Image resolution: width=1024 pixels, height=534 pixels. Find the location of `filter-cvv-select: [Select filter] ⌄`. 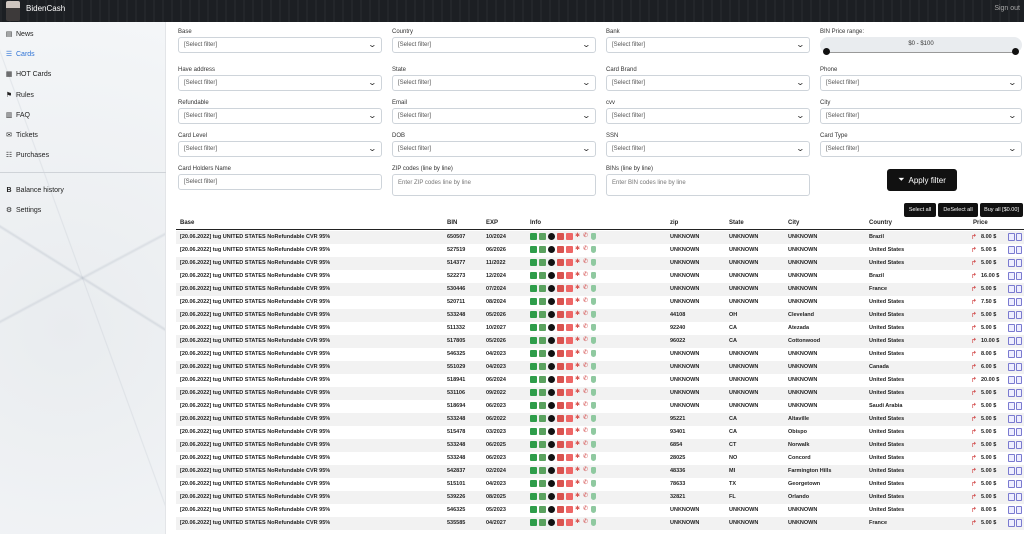

filter-cvv-select: [Select filter] ⌄ is located at coordinates (708, 116).